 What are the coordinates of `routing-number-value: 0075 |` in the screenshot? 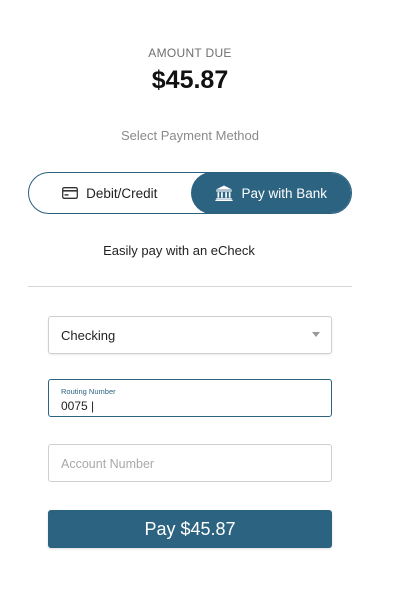 It's located at (78, 406).